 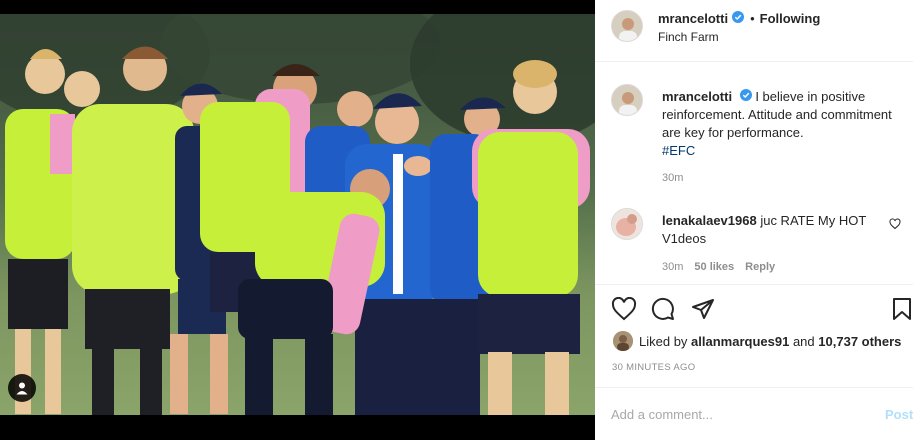 I want to click on comment-likes: 50 likes, so click(x=714, y=267).